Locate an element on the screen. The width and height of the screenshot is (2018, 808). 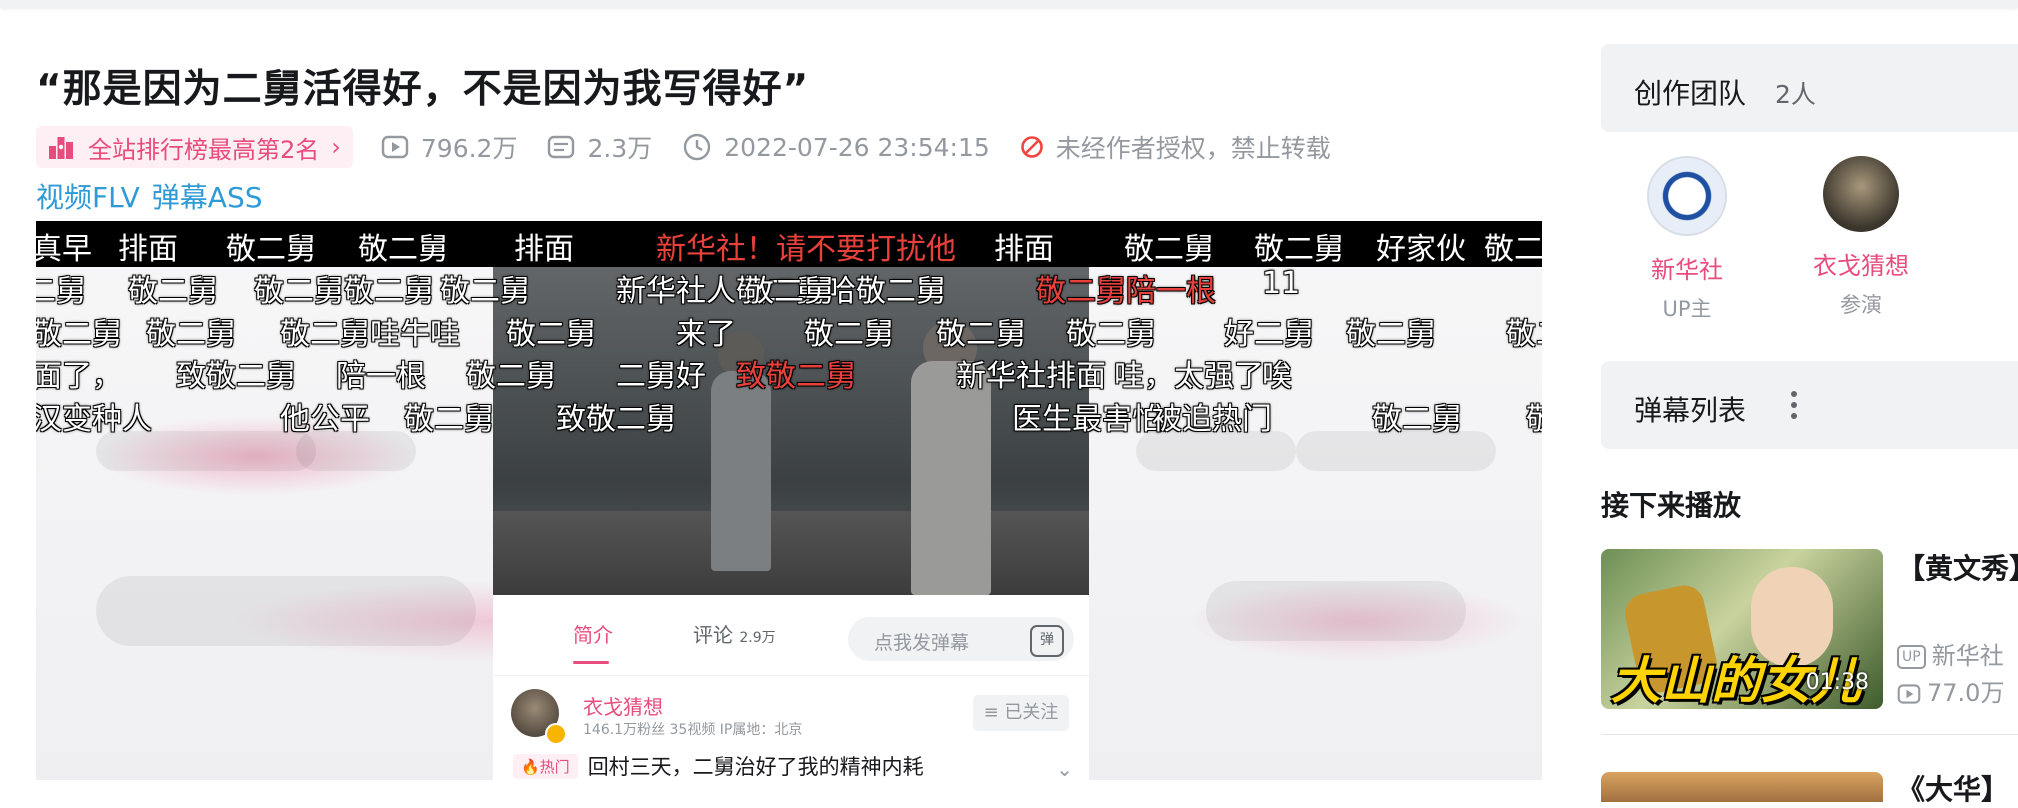
hot-tag: 🔥热门 is located at coordinates (545, 766).